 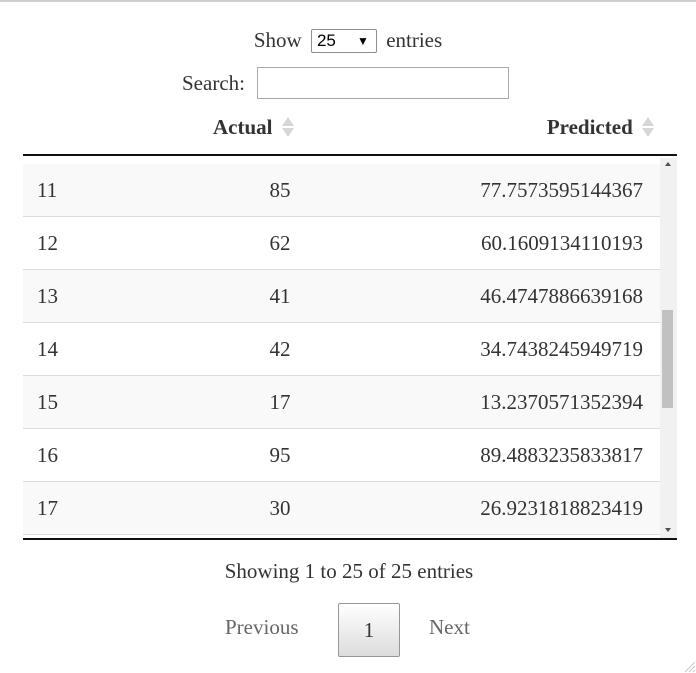 What do you see at coordinates (562, 243) in the screenshot?
I see `predicted-cell: 60.1609134110193` at bounding box center [562, 243].